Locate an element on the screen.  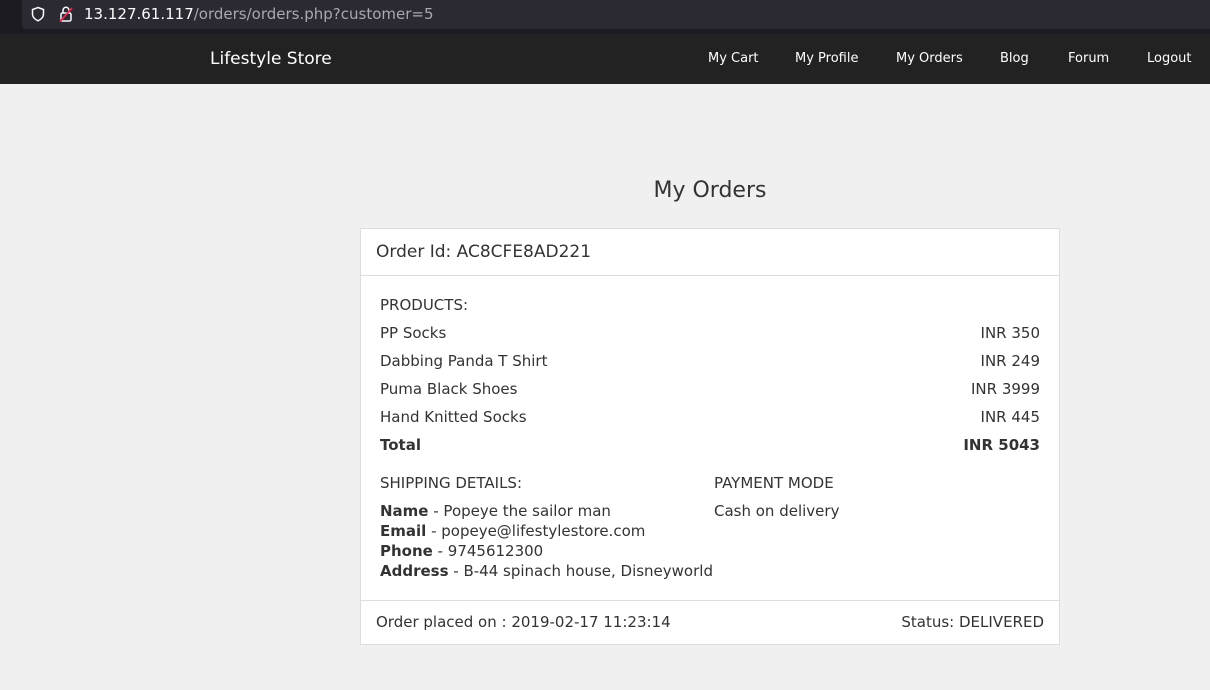
shipping-address-value: - B-44 spinach house, Disneyworld is located at coordinates (580, 571).